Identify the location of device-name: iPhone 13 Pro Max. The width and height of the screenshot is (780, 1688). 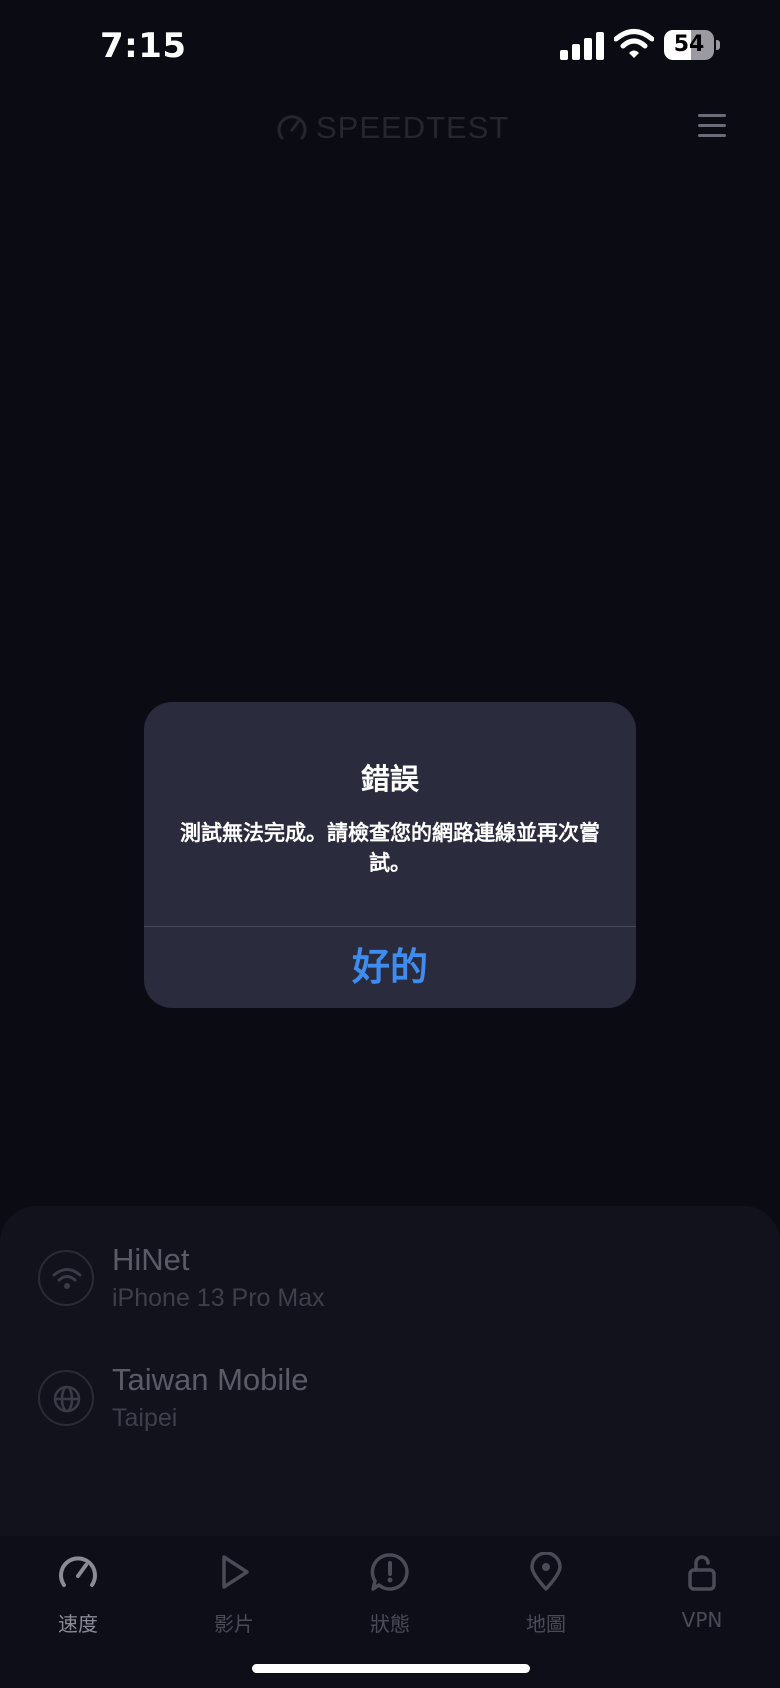
(218, 1298).